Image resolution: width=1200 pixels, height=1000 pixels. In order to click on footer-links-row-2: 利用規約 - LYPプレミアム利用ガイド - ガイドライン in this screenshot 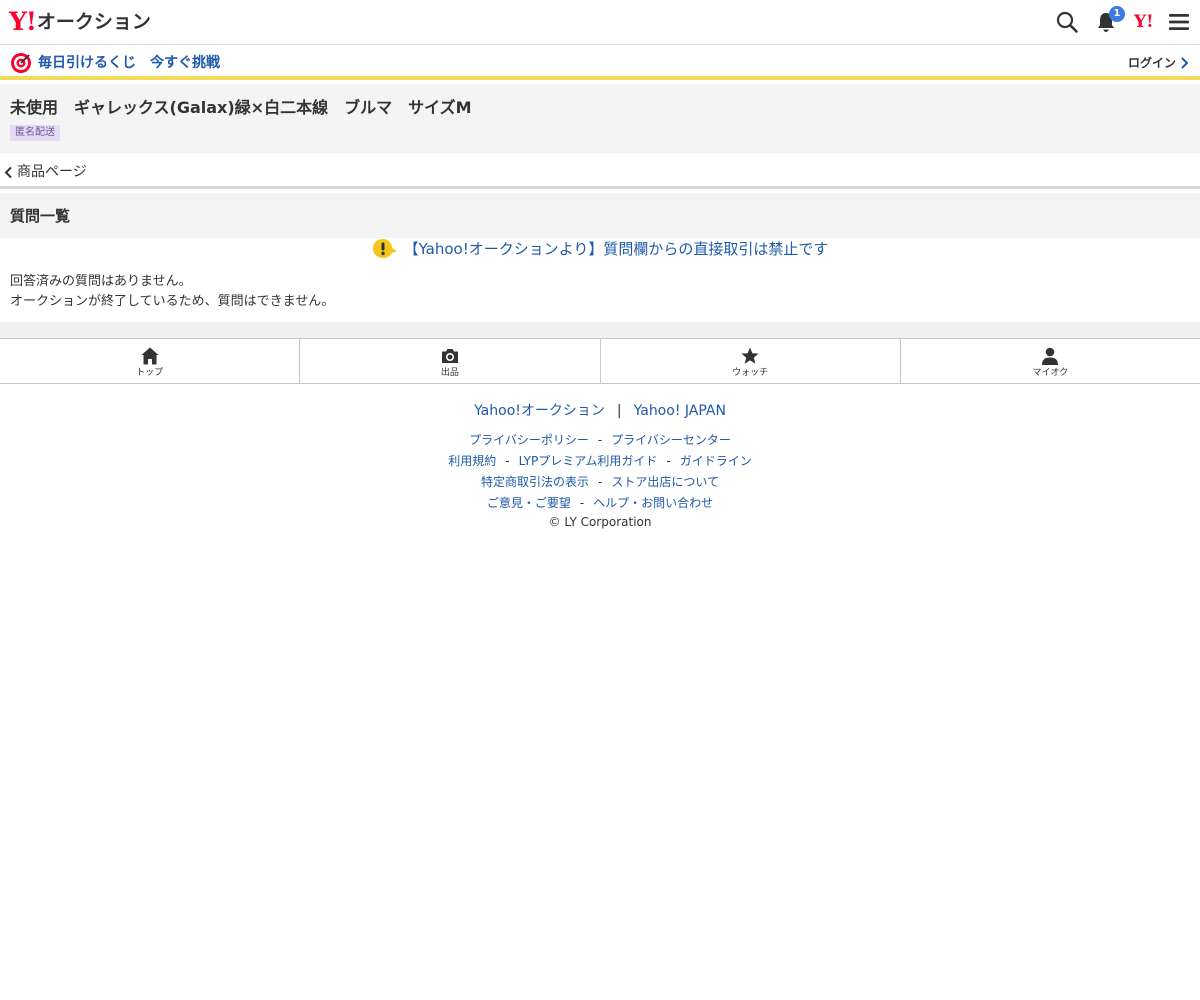, I will do `click(600, 461)`.